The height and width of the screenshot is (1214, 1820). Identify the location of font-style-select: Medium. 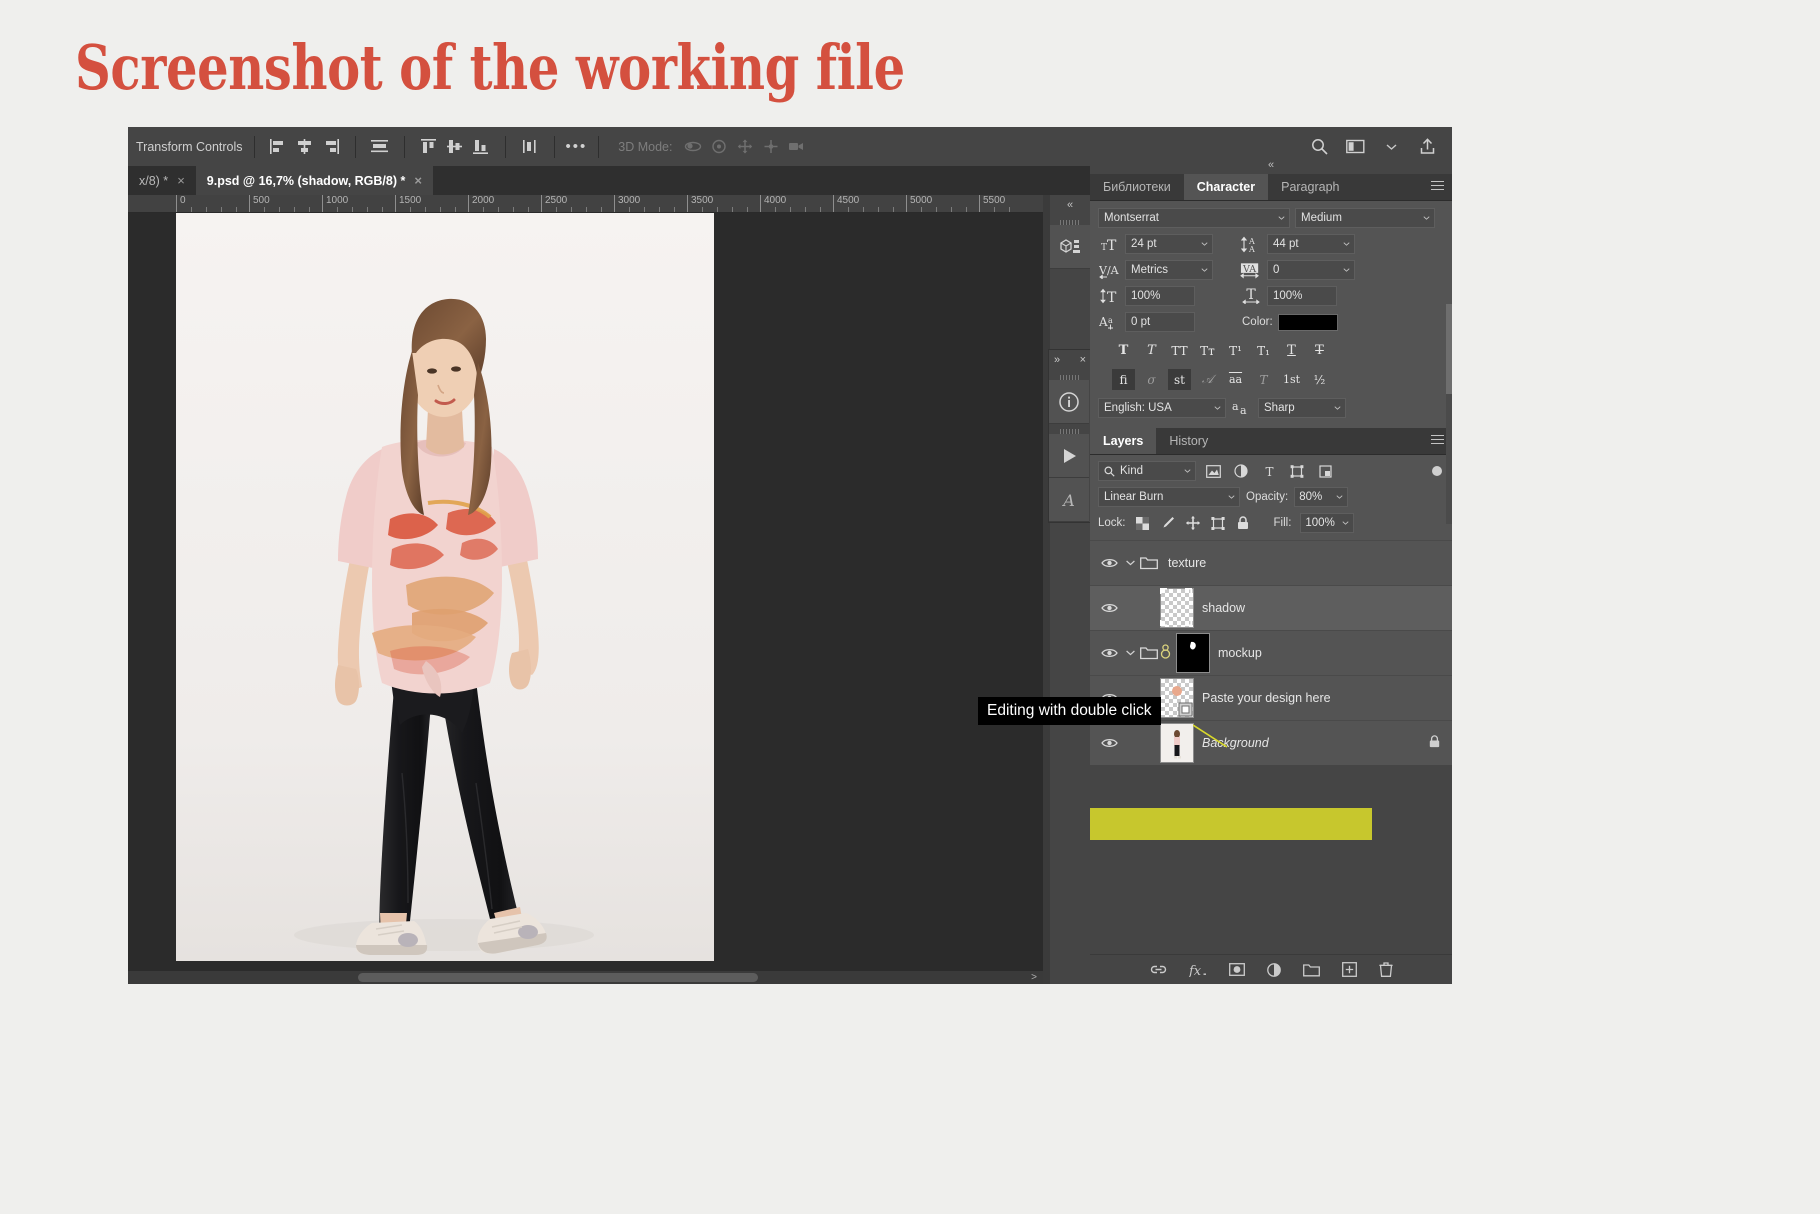
(1365, 218).